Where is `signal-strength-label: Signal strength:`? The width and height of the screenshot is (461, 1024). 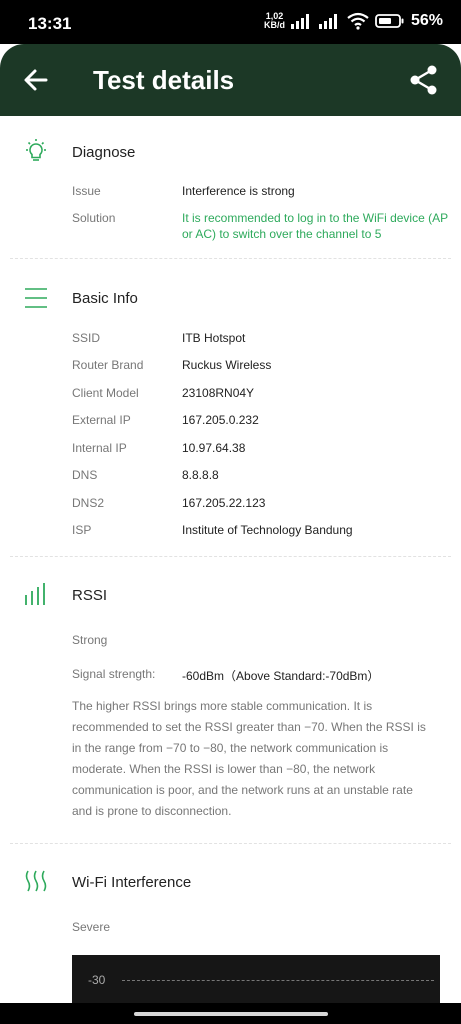
signal-strength-label: Signal strength: is located at coordinates (114, 674).